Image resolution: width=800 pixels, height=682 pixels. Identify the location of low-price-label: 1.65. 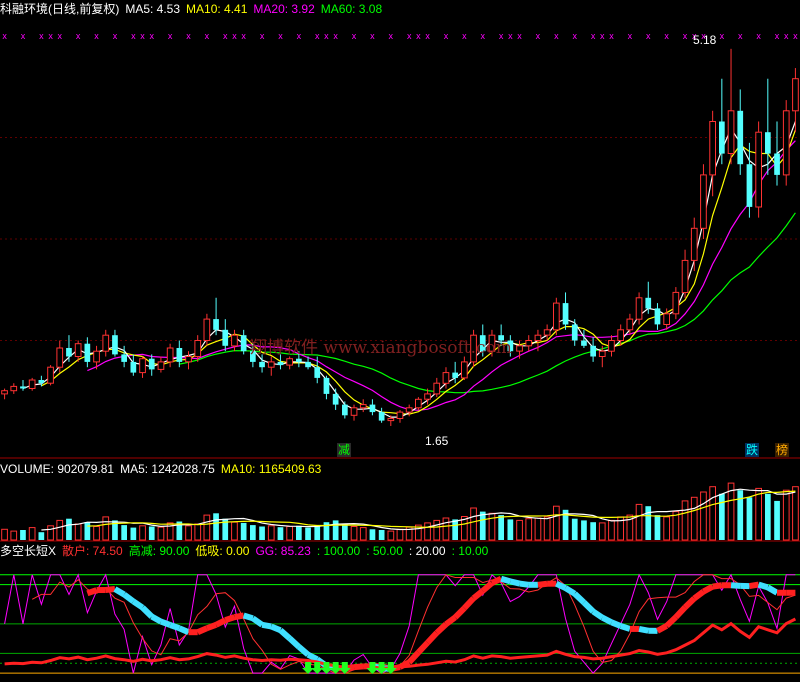
(437, 441).